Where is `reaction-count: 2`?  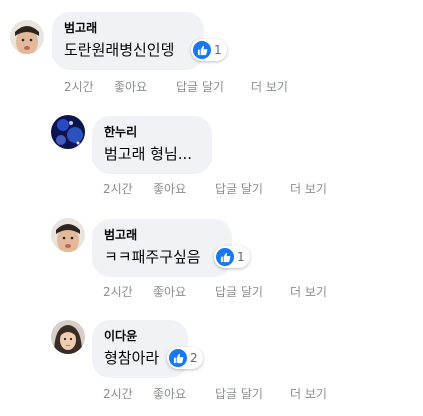 reaction-count: 2 is located at coordinates (194, 358).